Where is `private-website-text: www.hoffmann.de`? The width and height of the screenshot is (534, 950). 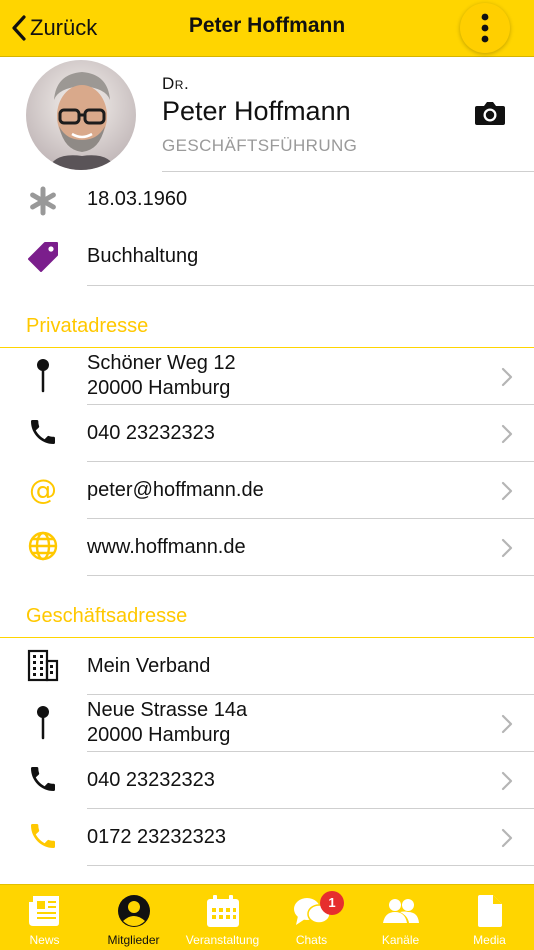 private-website-text: www.hoffmann.de is located at coordinates (166, 547).